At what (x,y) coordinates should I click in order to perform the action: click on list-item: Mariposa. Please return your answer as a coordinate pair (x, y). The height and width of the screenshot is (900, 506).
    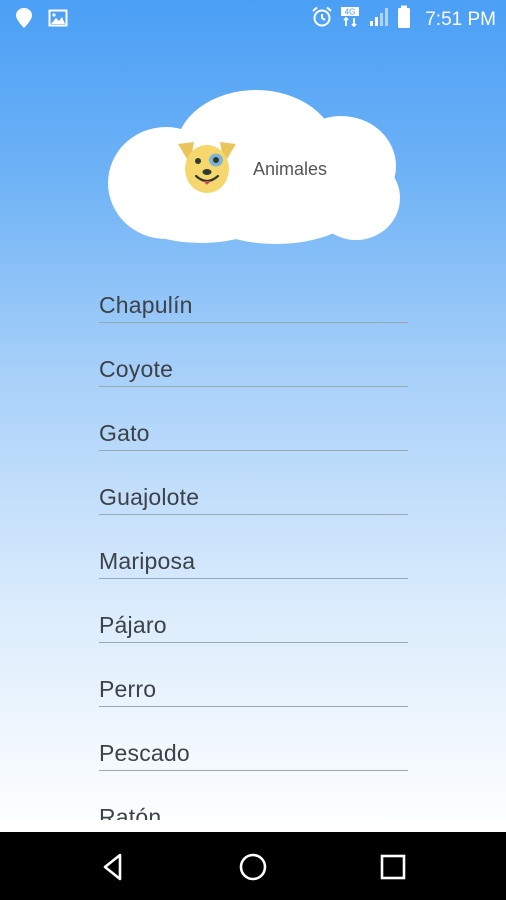
    Looking at the image, I should click on (253, 568).